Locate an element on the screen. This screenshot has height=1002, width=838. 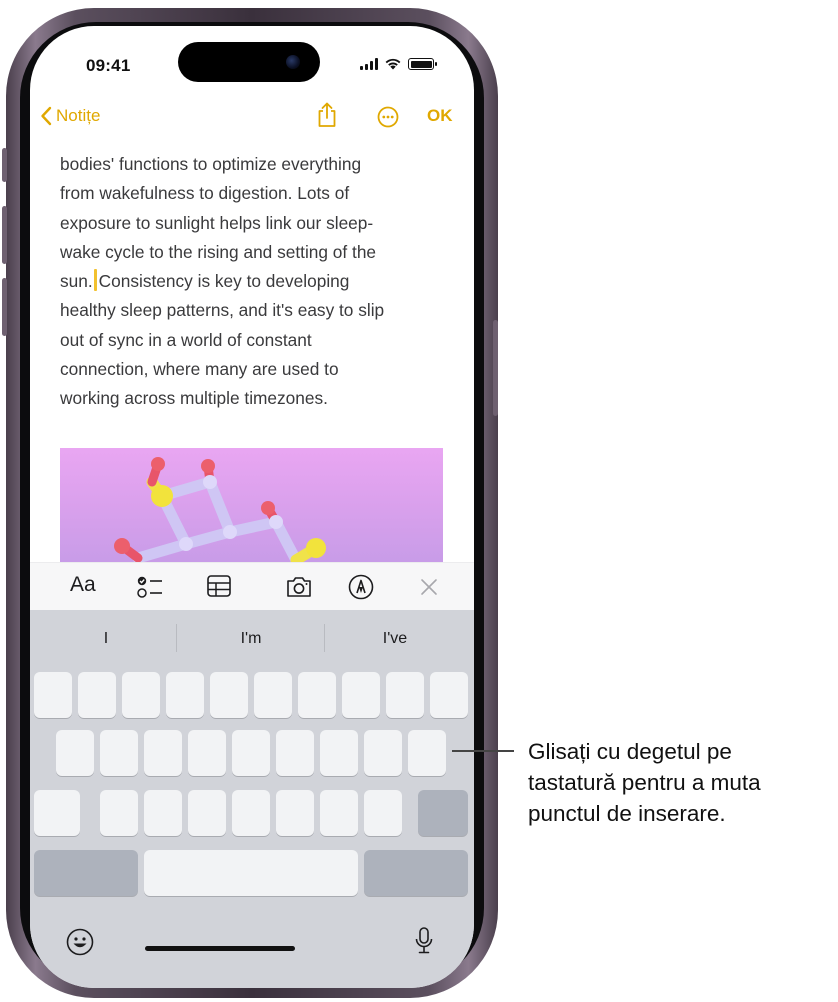
molecule-illustration is located at coordinates (220, 509).